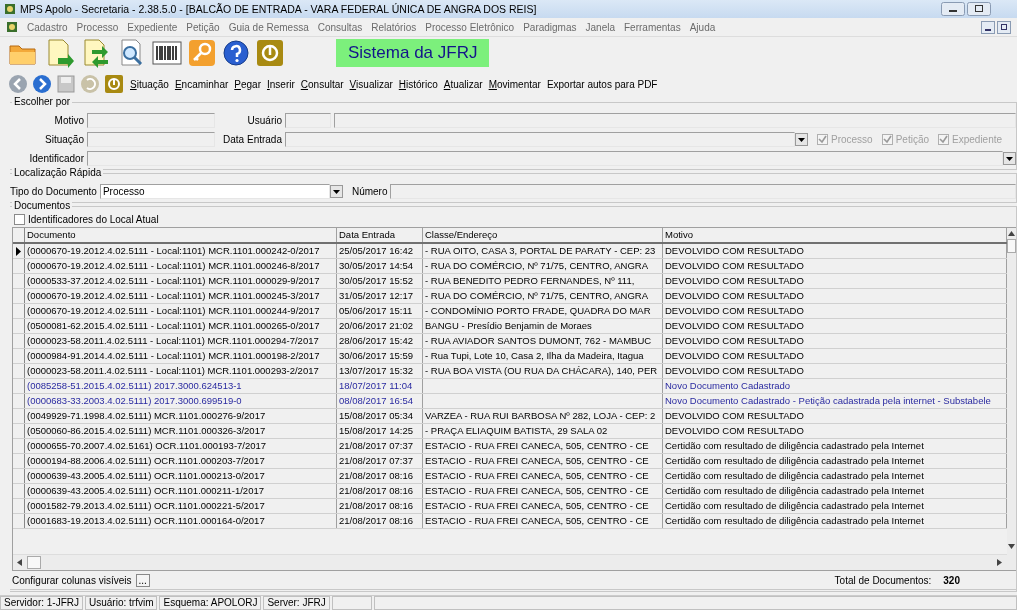 The image size is (1017, 610). Describe the element at coordinates (181, 371) in the screenshot. I see `table-cell: (0000023-58.2011.4.02.5111 - Local:1101) MCR.1101.000293-2/2017` at that location.